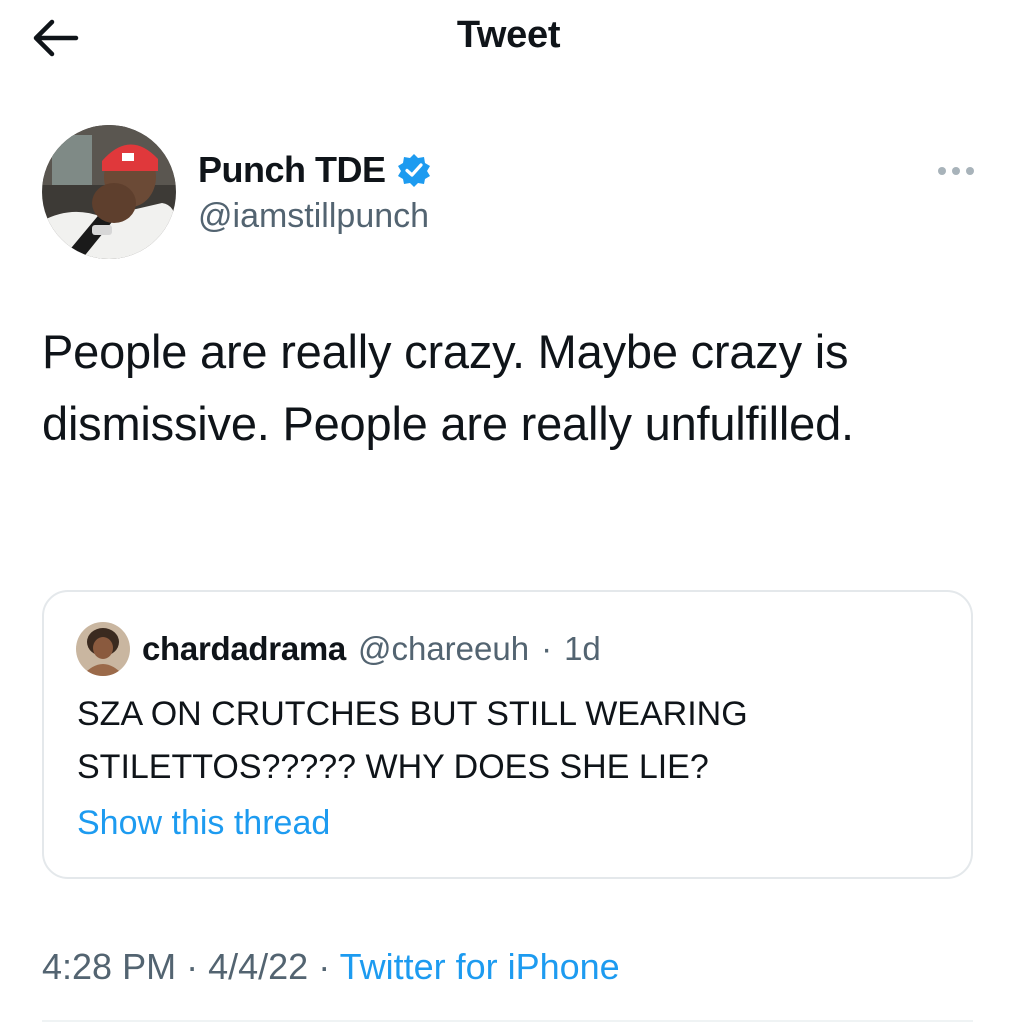 This screenshot has width=1017, height=1024. I want to click on verified-badge-icon, so click(413, 170).